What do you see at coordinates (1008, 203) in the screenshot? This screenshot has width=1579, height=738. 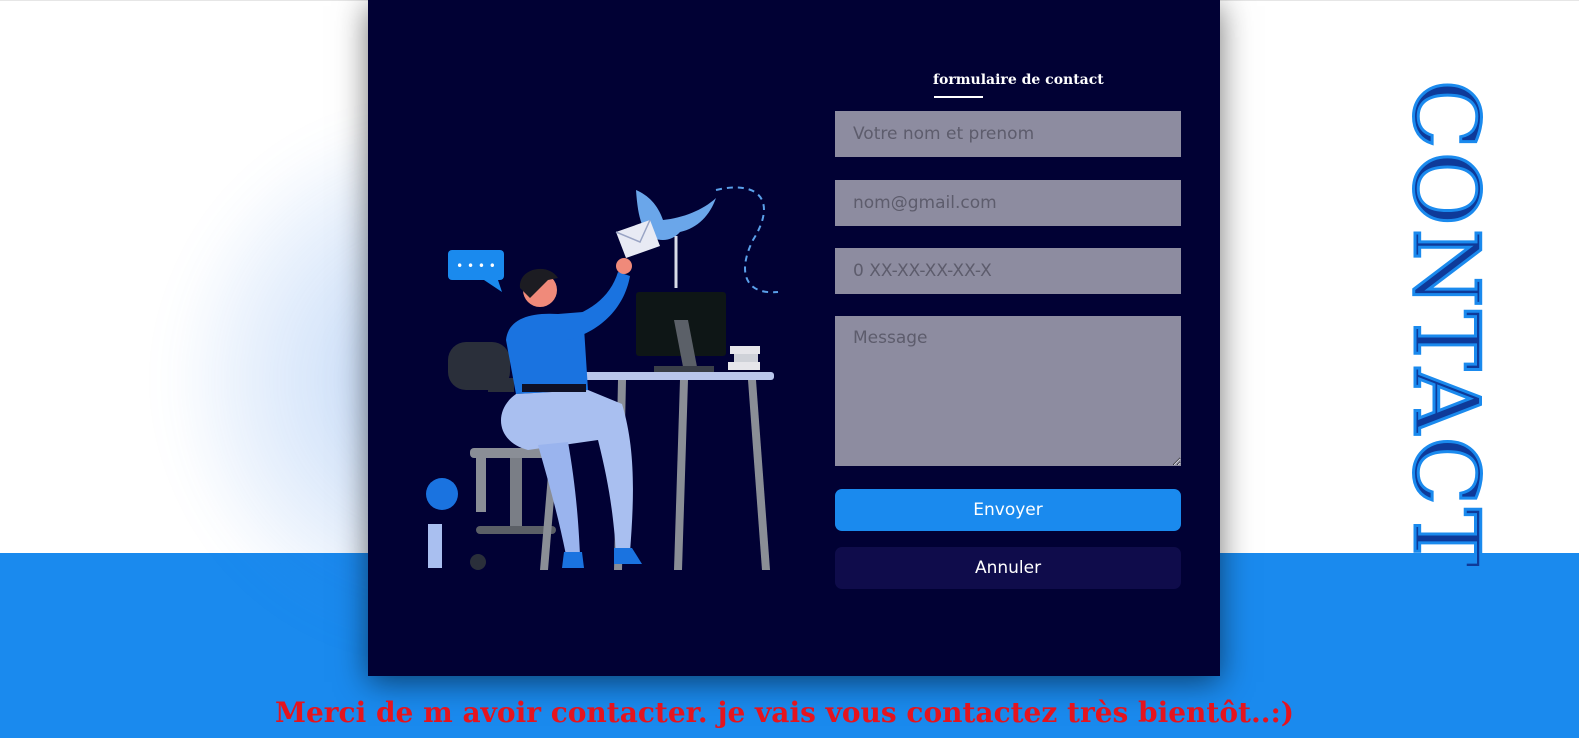 I see `email-input` at bounding box center [1008, 203].